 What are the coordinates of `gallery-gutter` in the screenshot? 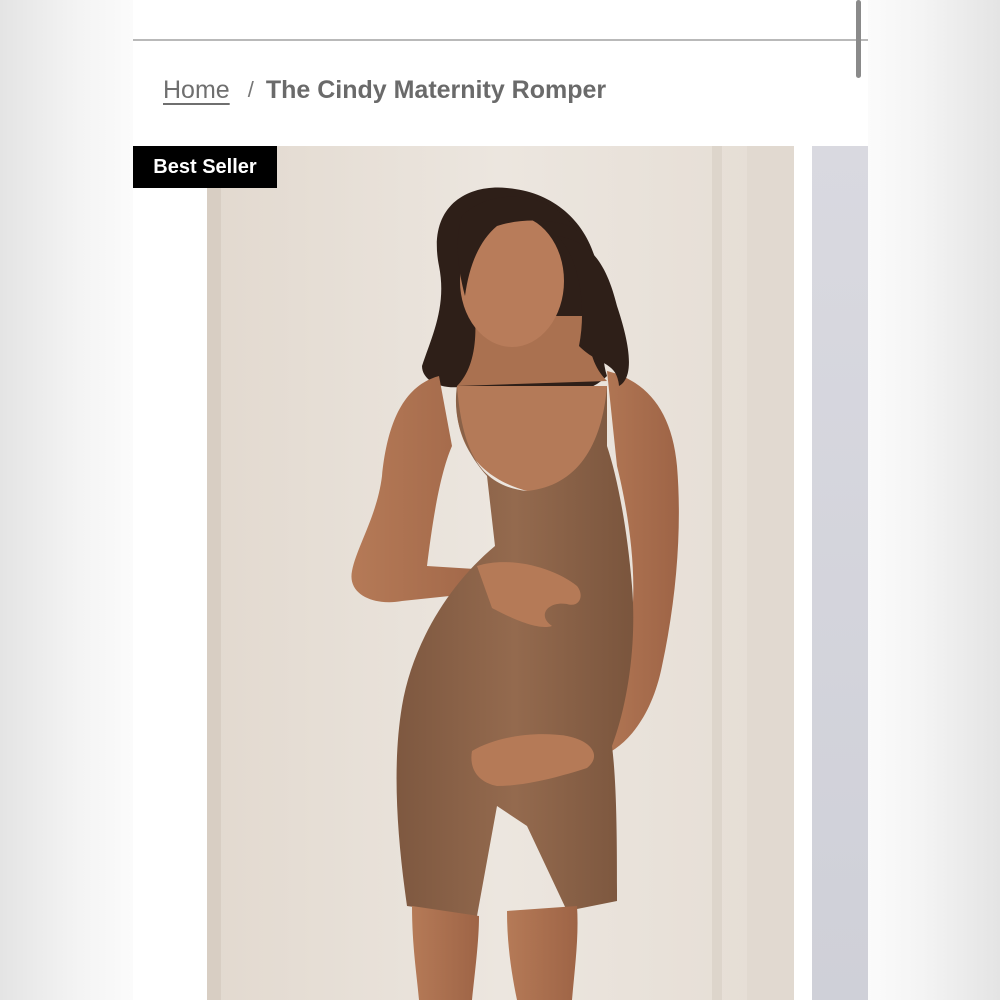 It's located at (170, 573).